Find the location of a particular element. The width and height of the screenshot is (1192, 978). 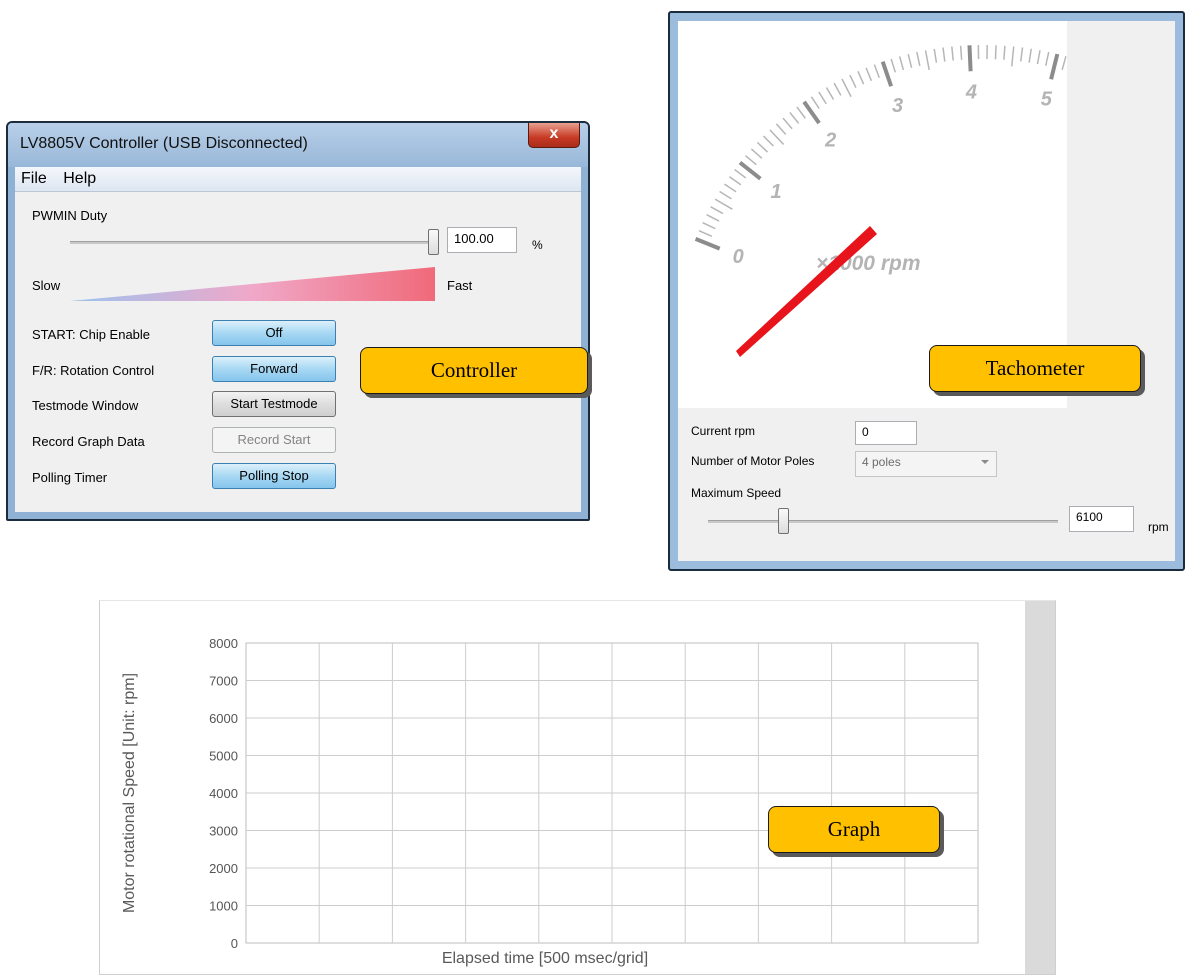

testmode-window-label: Testmode Window is located at coordinates (85, 405).